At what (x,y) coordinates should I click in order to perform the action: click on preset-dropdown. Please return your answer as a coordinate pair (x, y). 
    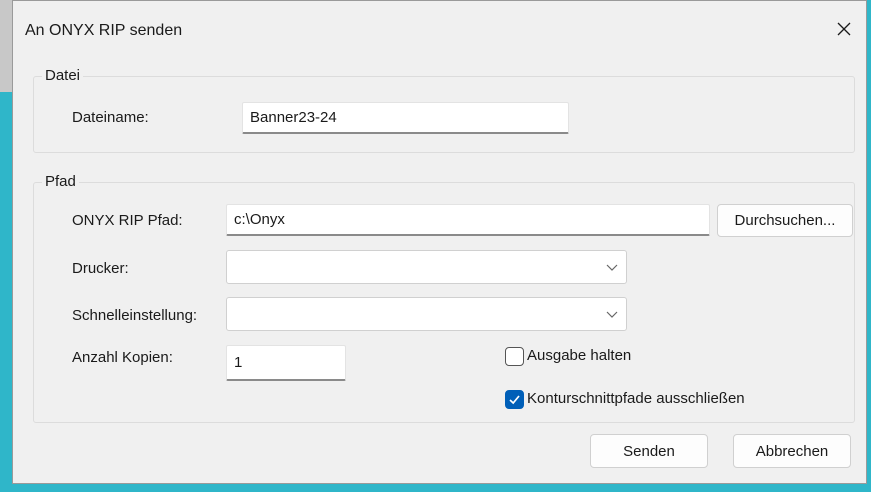
    Looking at the image, I should click on (426, 314).